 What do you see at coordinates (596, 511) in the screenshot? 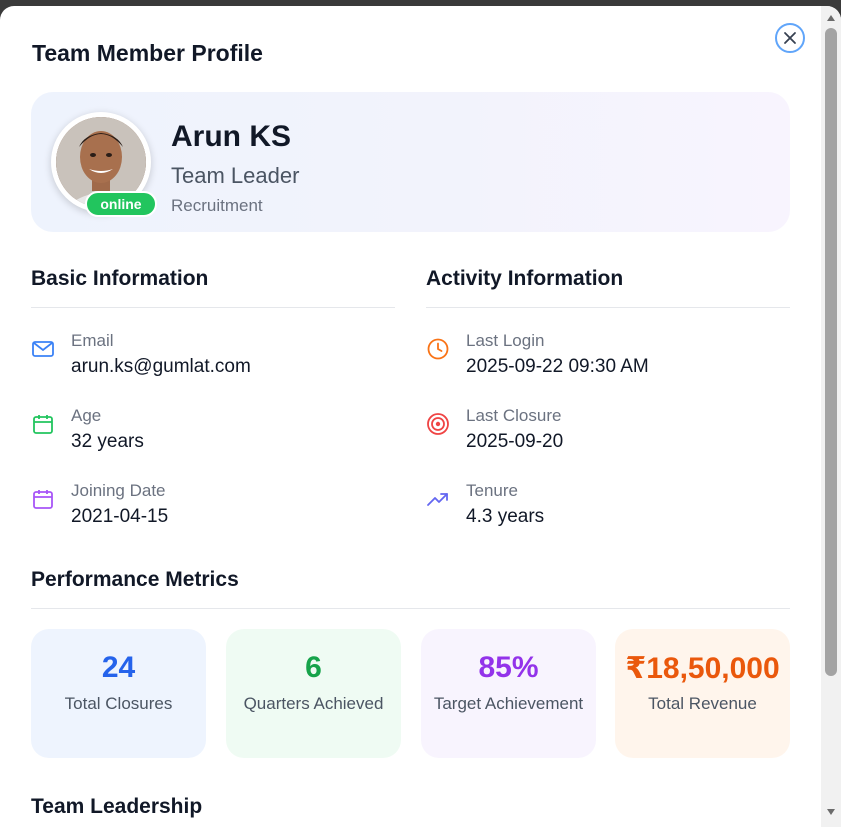
I see `info-item-tenure: Tenure 4.3 years` at bounding box center [596, 511].